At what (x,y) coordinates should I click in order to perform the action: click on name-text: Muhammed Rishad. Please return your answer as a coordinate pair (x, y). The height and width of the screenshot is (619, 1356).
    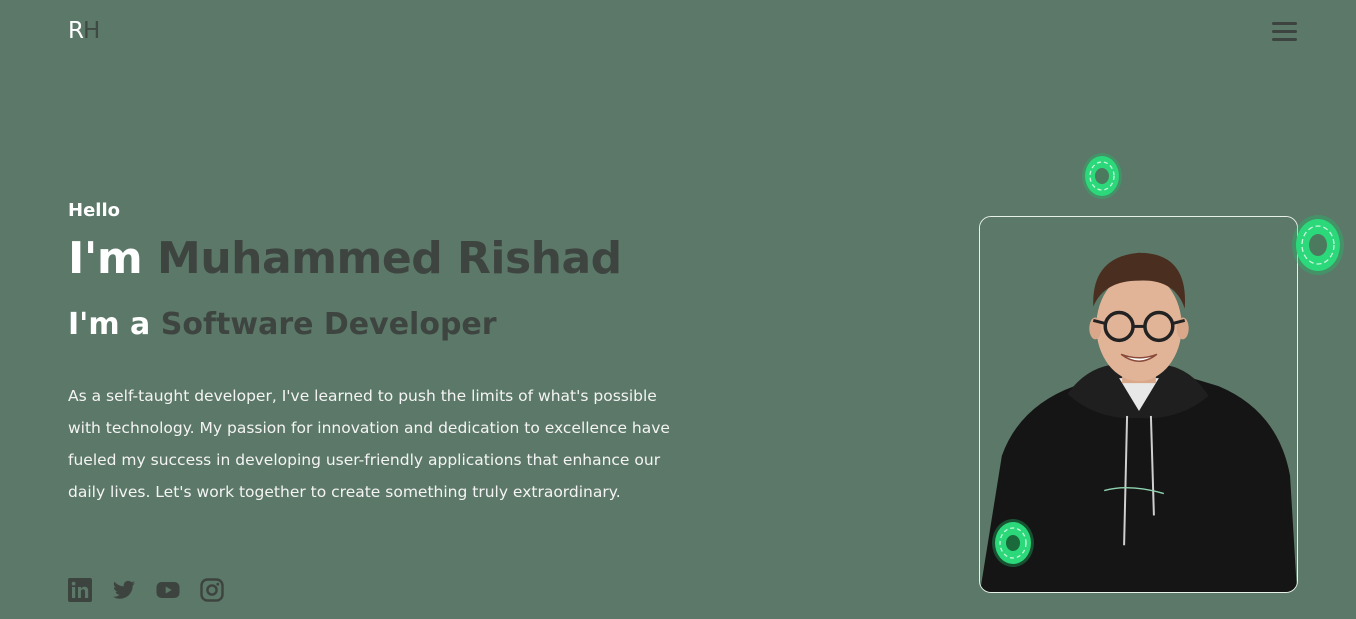
    Looking at the image, I should click on (389, 258).